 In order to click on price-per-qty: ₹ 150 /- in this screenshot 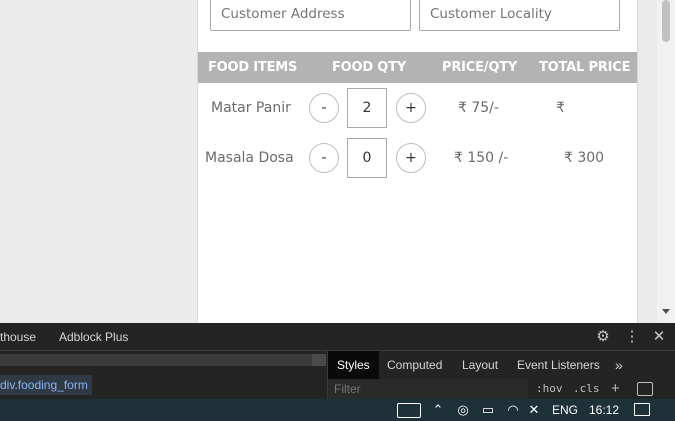, I will do `click(481, 158)`.